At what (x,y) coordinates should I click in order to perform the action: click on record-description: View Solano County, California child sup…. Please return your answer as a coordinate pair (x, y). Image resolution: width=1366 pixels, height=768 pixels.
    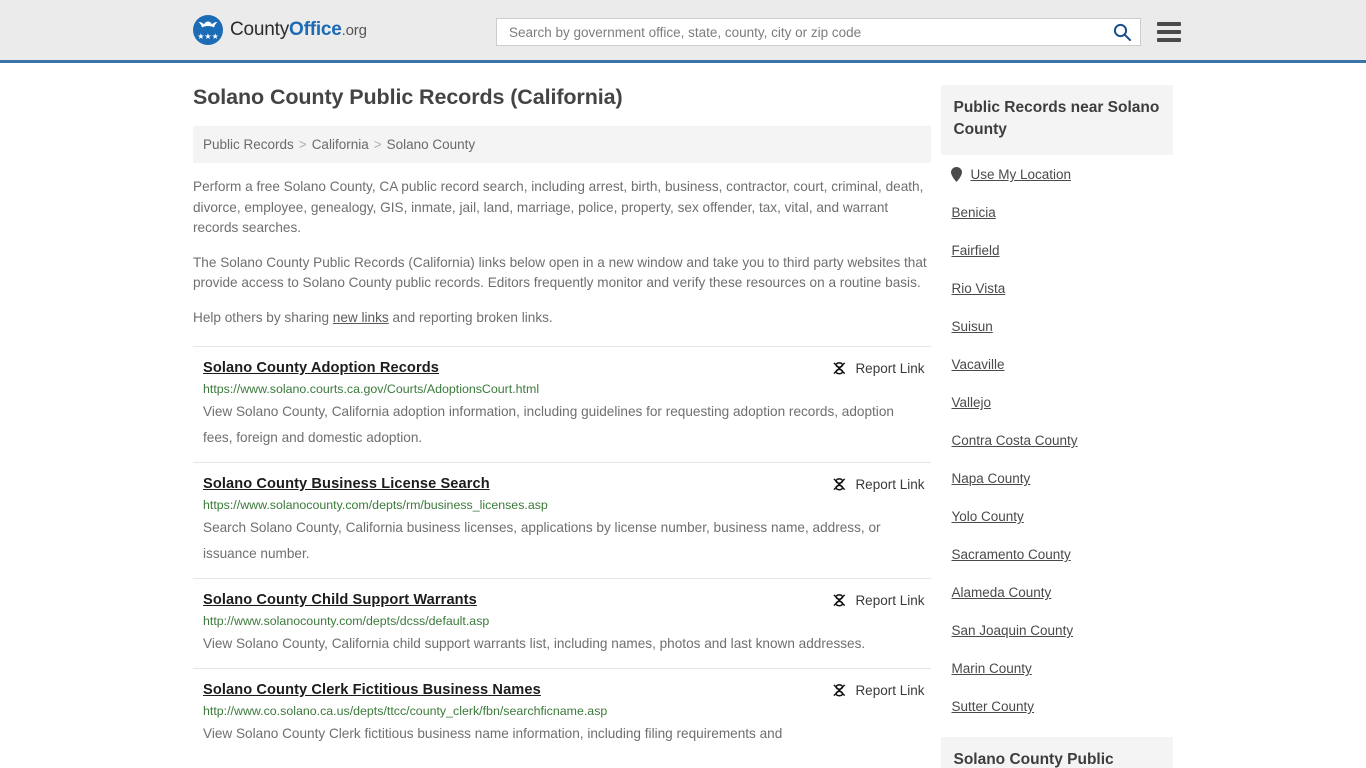
    Looking at the image, I should click on (534, 643).